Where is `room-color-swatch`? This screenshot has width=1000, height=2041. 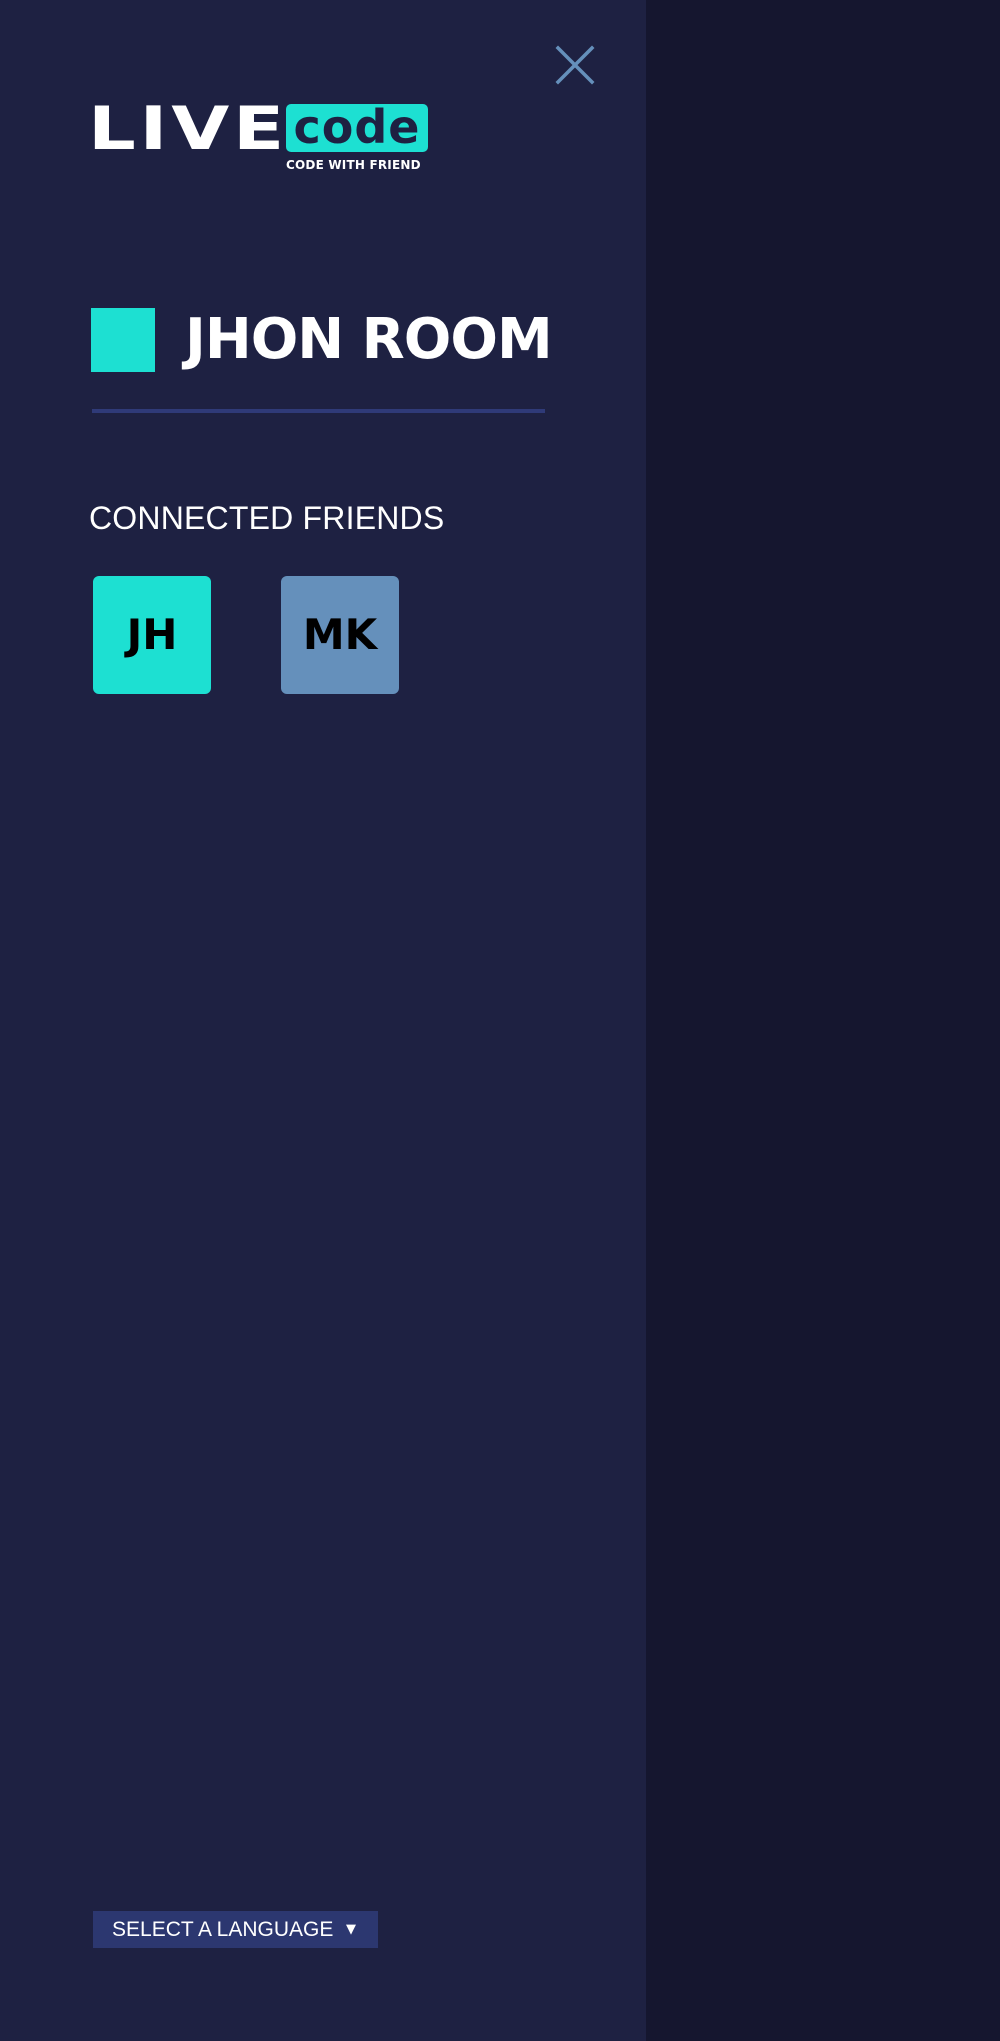 room-color-swatch is located at coordinates (123, 340).